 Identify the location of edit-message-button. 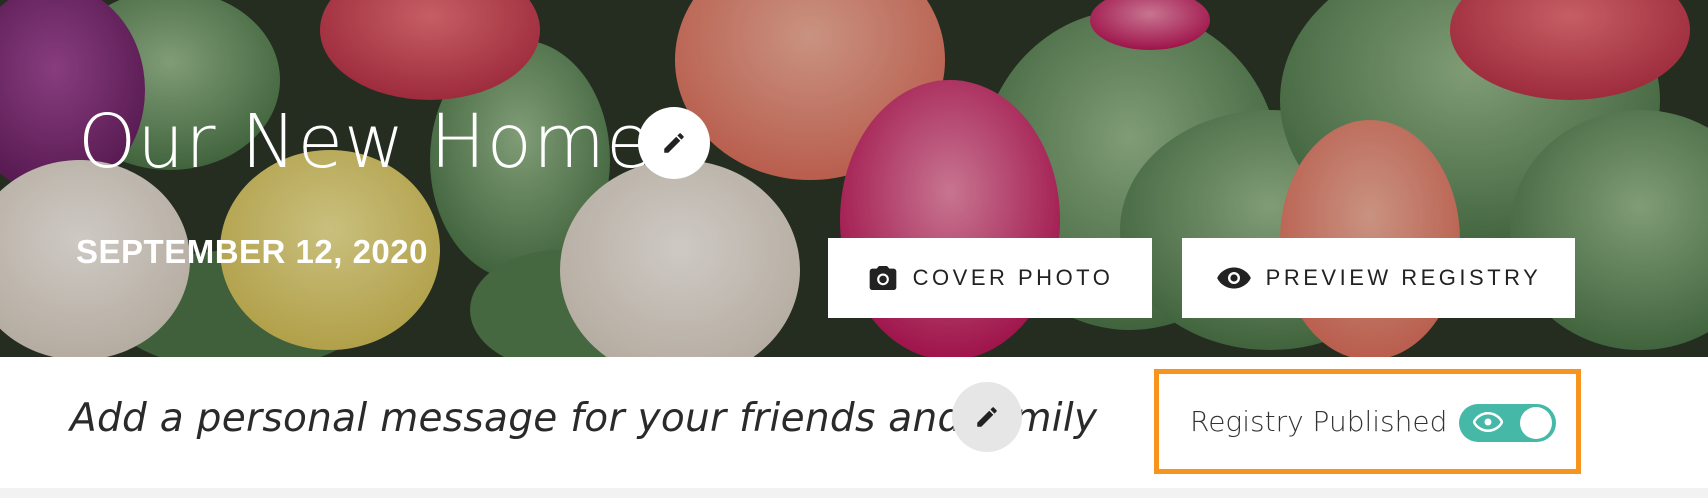
(987, 417).